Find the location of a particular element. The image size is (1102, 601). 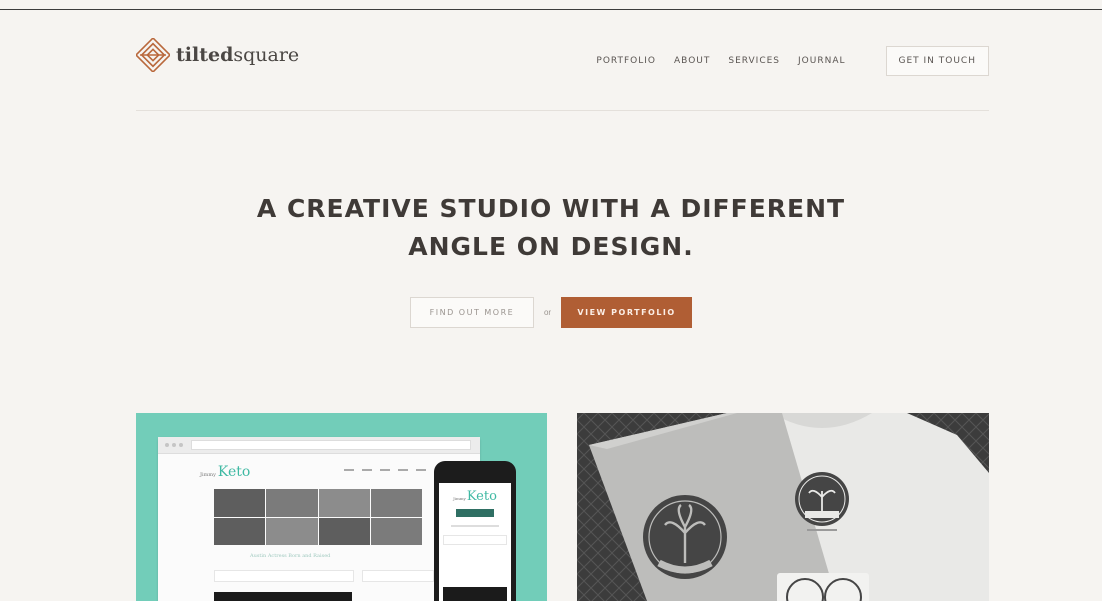

phone-mockup: JimmyKeto is located at coordinates (475, 531).